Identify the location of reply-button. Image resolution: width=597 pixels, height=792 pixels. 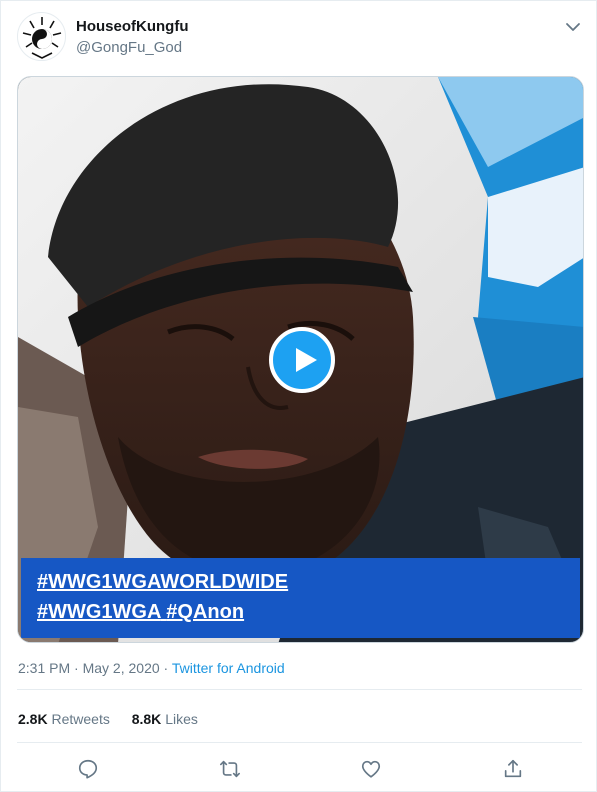
(88, 769).